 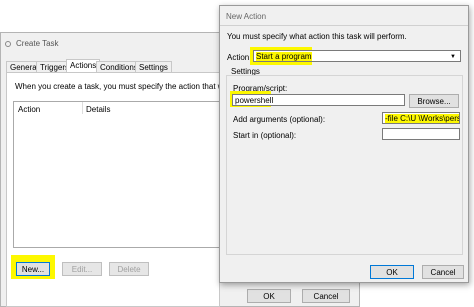 What do you see at coordinates (269, 296) in the screenshot?
I see `create-task-ok-button: OK` at bounding box center [269, 296].